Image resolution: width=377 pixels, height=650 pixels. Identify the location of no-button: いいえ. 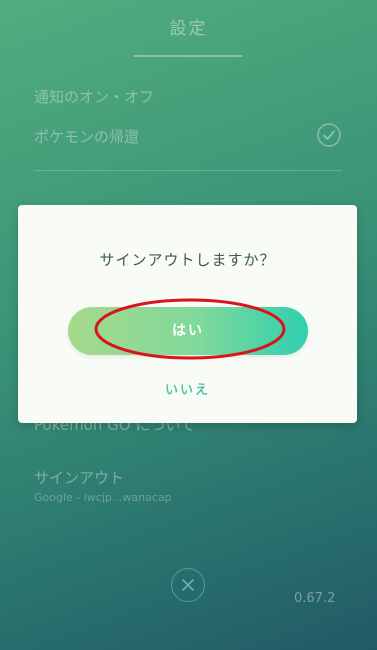
(187, 388).